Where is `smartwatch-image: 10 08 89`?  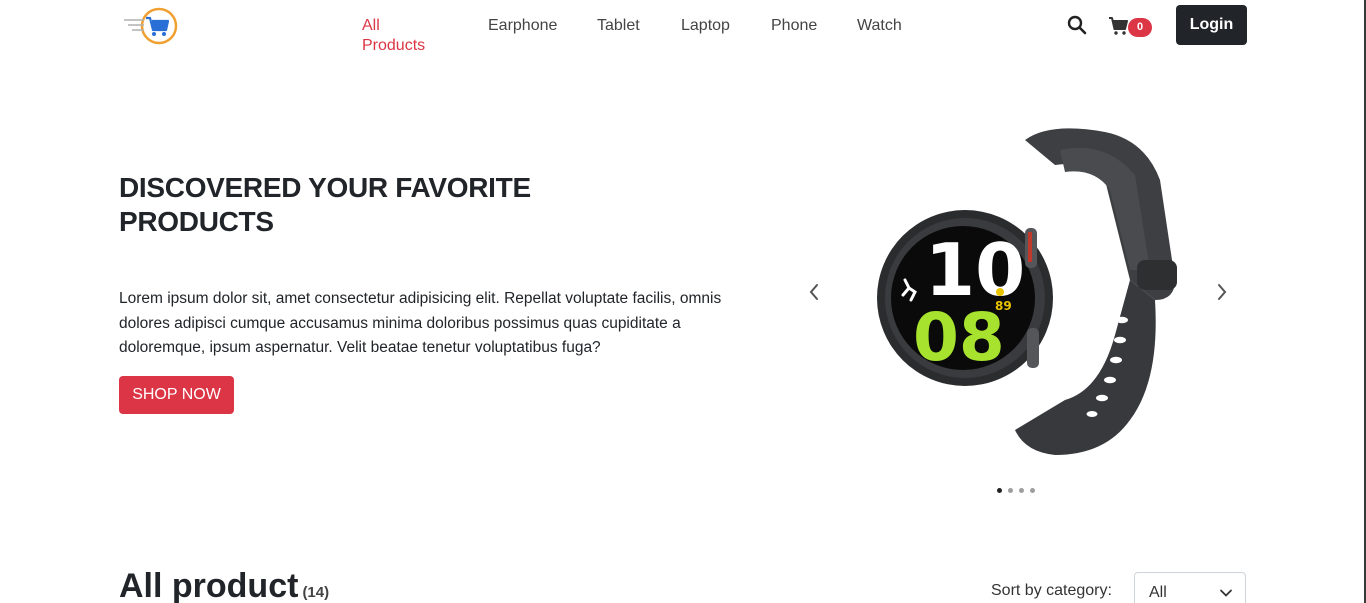
smartwatch-image: 10 08 89 is located at coordinates (1027, 291).